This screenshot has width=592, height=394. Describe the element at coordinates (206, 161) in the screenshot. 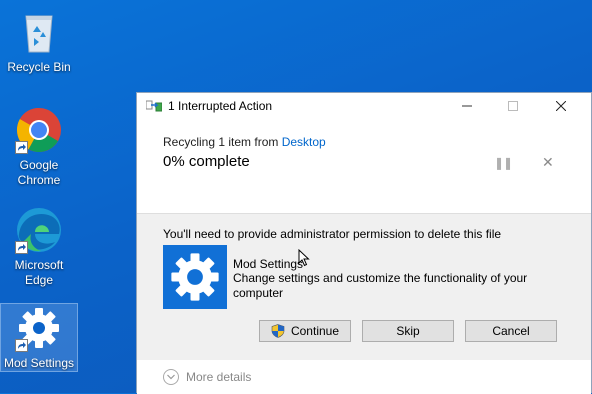

I see `percent-complete: 0% complete` at that location.